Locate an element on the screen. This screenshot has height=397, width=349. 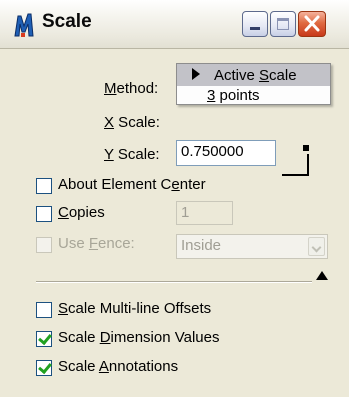
close-button is located at coordinates (312, 24).